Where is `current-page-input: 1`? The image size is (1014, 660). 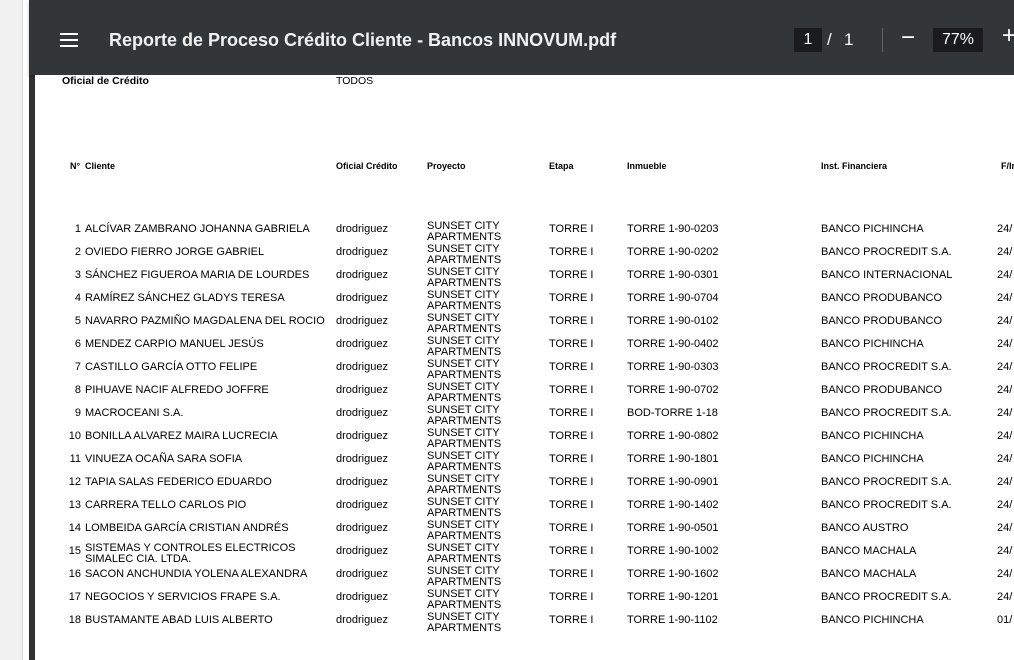 current-page-input: 1 is located at coordinates (808, 40).